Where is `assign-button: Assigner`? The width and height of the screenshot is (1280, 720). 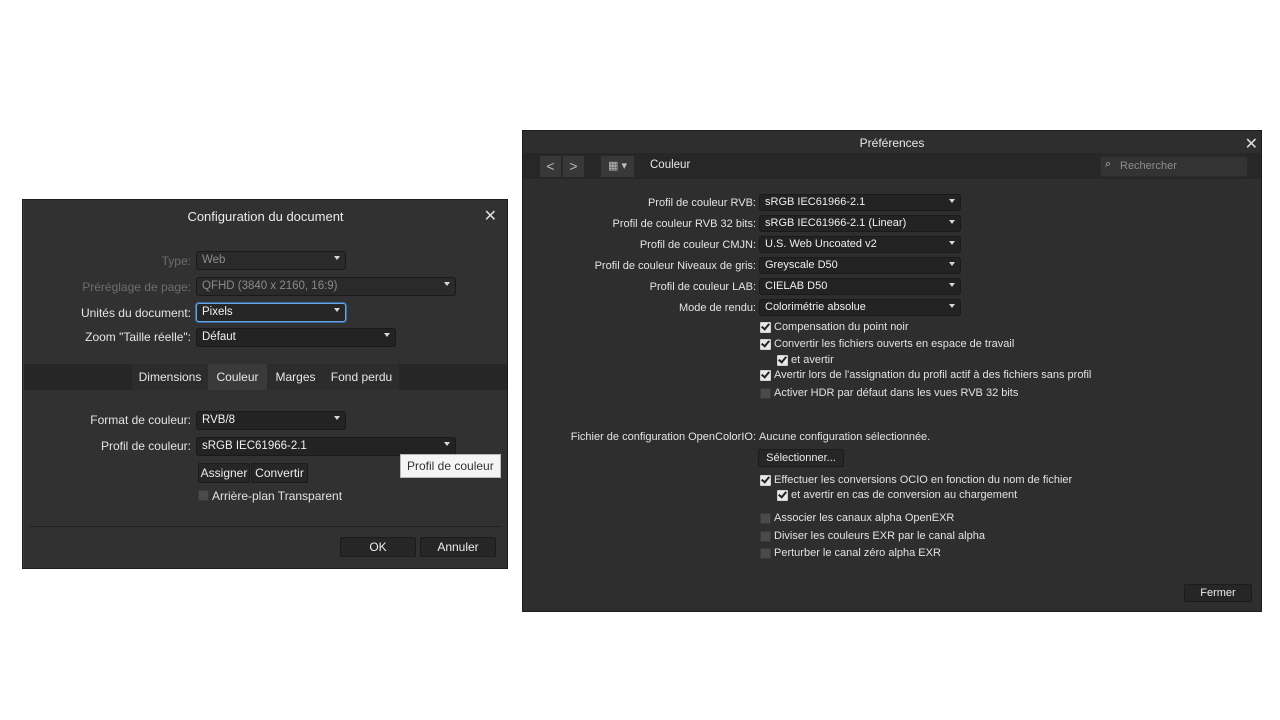
assign-button: Assigner is located at coordinates (224, 473).